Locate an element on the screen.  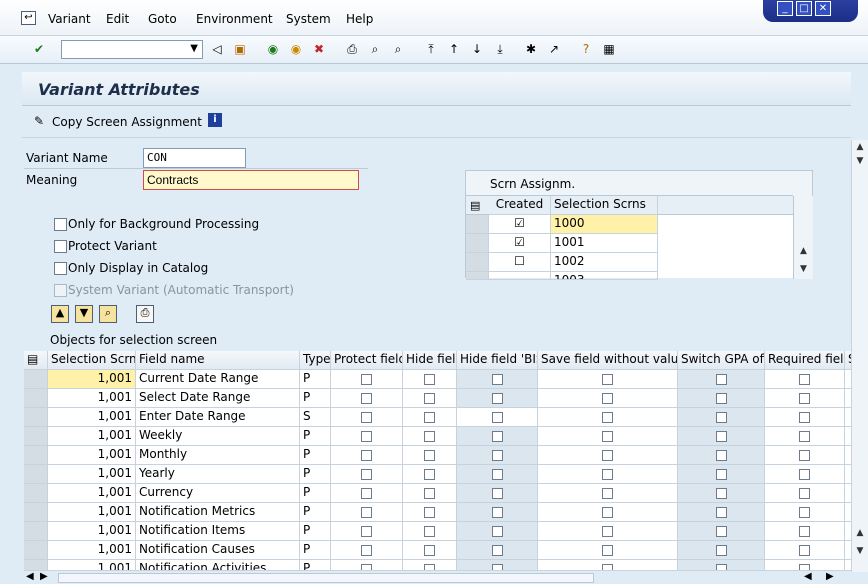
col-save-field: Save field without values is located at coordinates (608, 360).